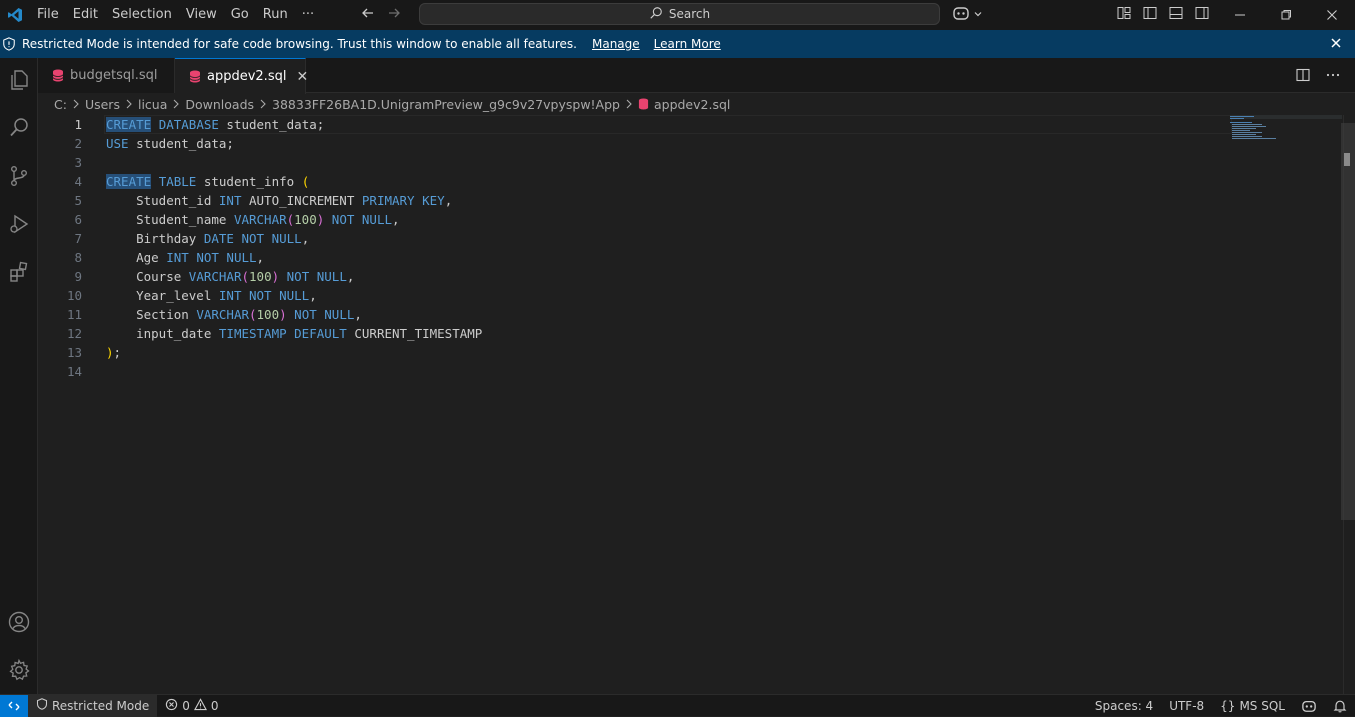 The width and height of the screenshot is (1355, 717). Describe the element at coordinates (19, 176) in the screenshot. I see `source-control-icon` at that location.